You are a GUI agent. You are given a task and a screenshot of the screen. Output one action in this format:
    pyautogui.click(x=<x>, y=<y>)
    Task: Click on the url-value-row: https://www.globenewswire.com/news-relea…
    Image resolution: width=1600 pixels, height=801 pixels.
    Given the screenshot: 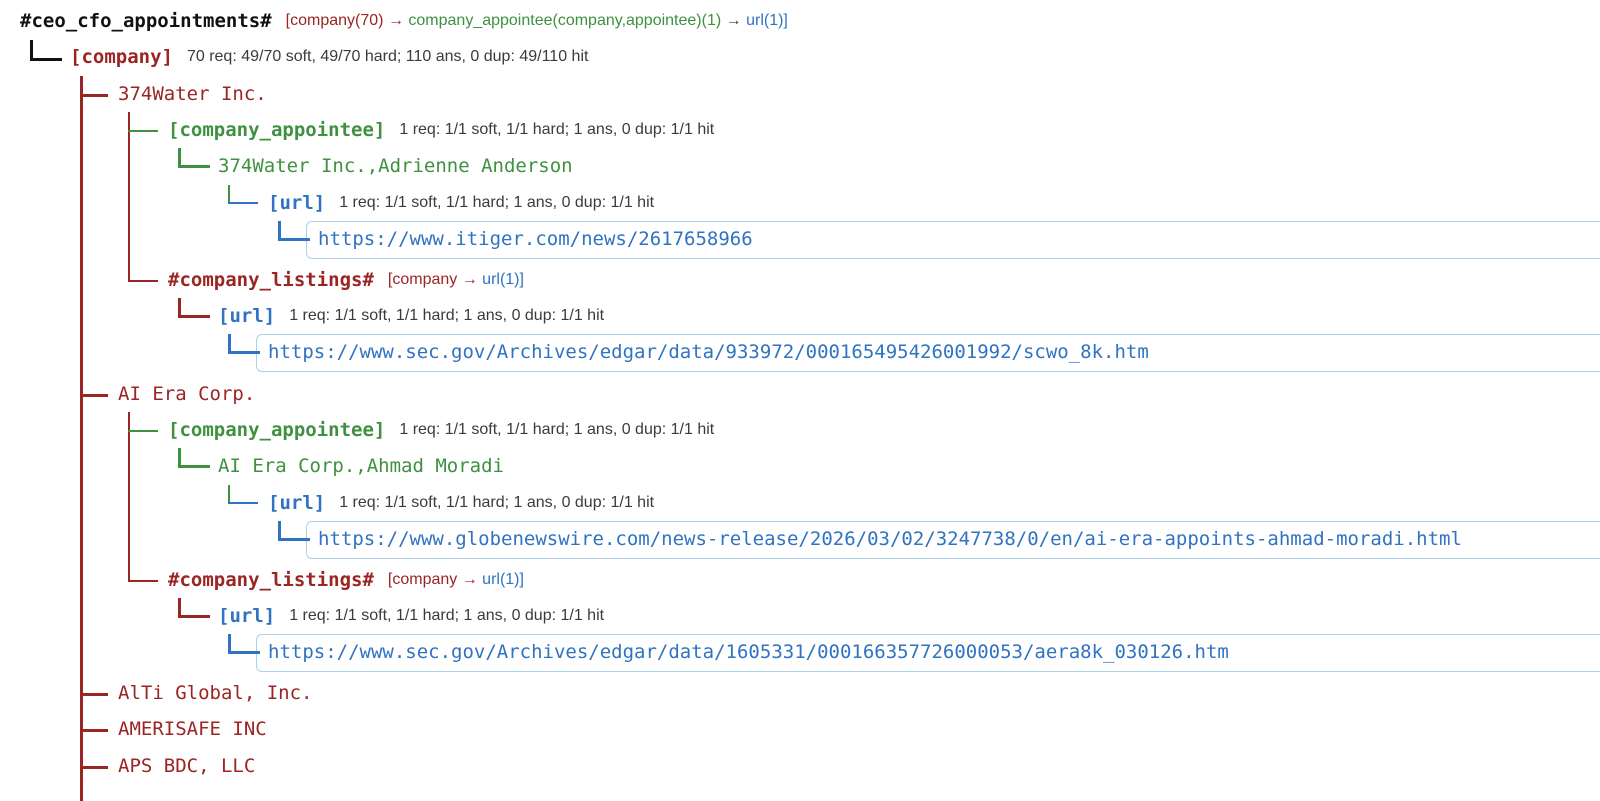 What is the action you would take?
    pyautogui.click(x=890, y=539)
    